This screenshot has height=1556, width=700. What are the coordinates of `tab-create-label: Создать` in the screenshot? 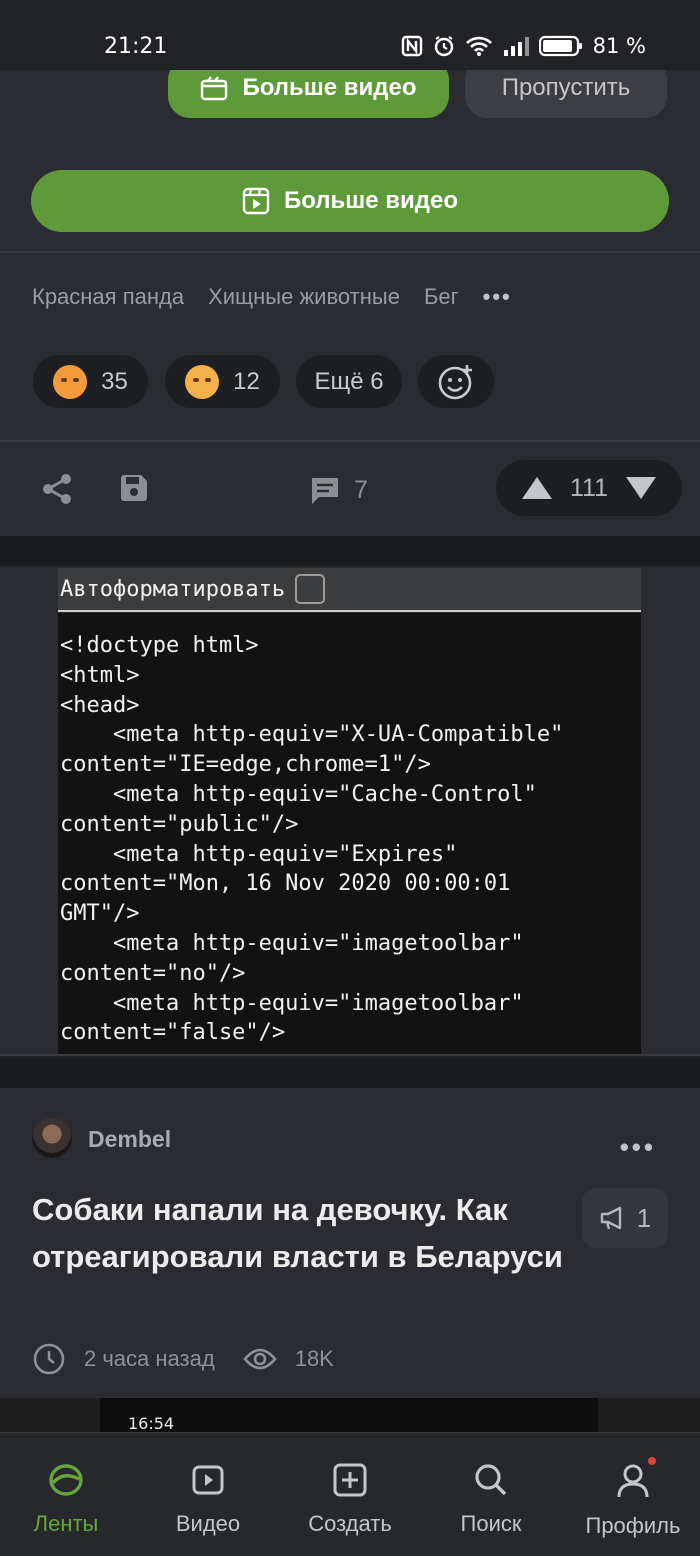 It's located at (350, 1523).